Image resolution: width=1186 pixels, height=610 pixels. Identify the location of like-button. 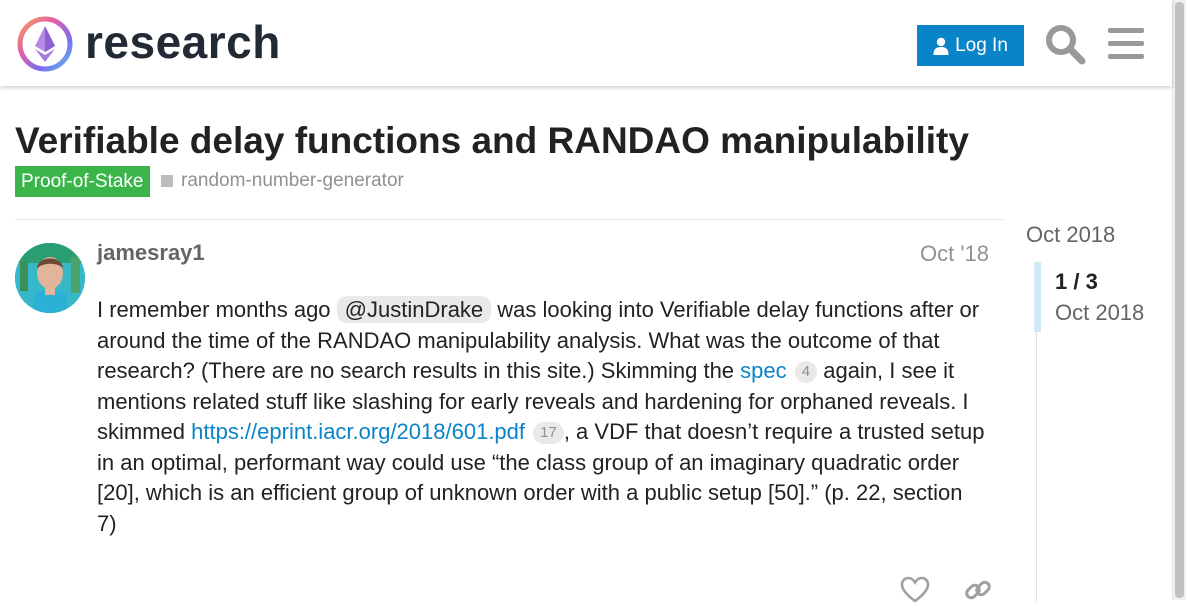
(915, 590).